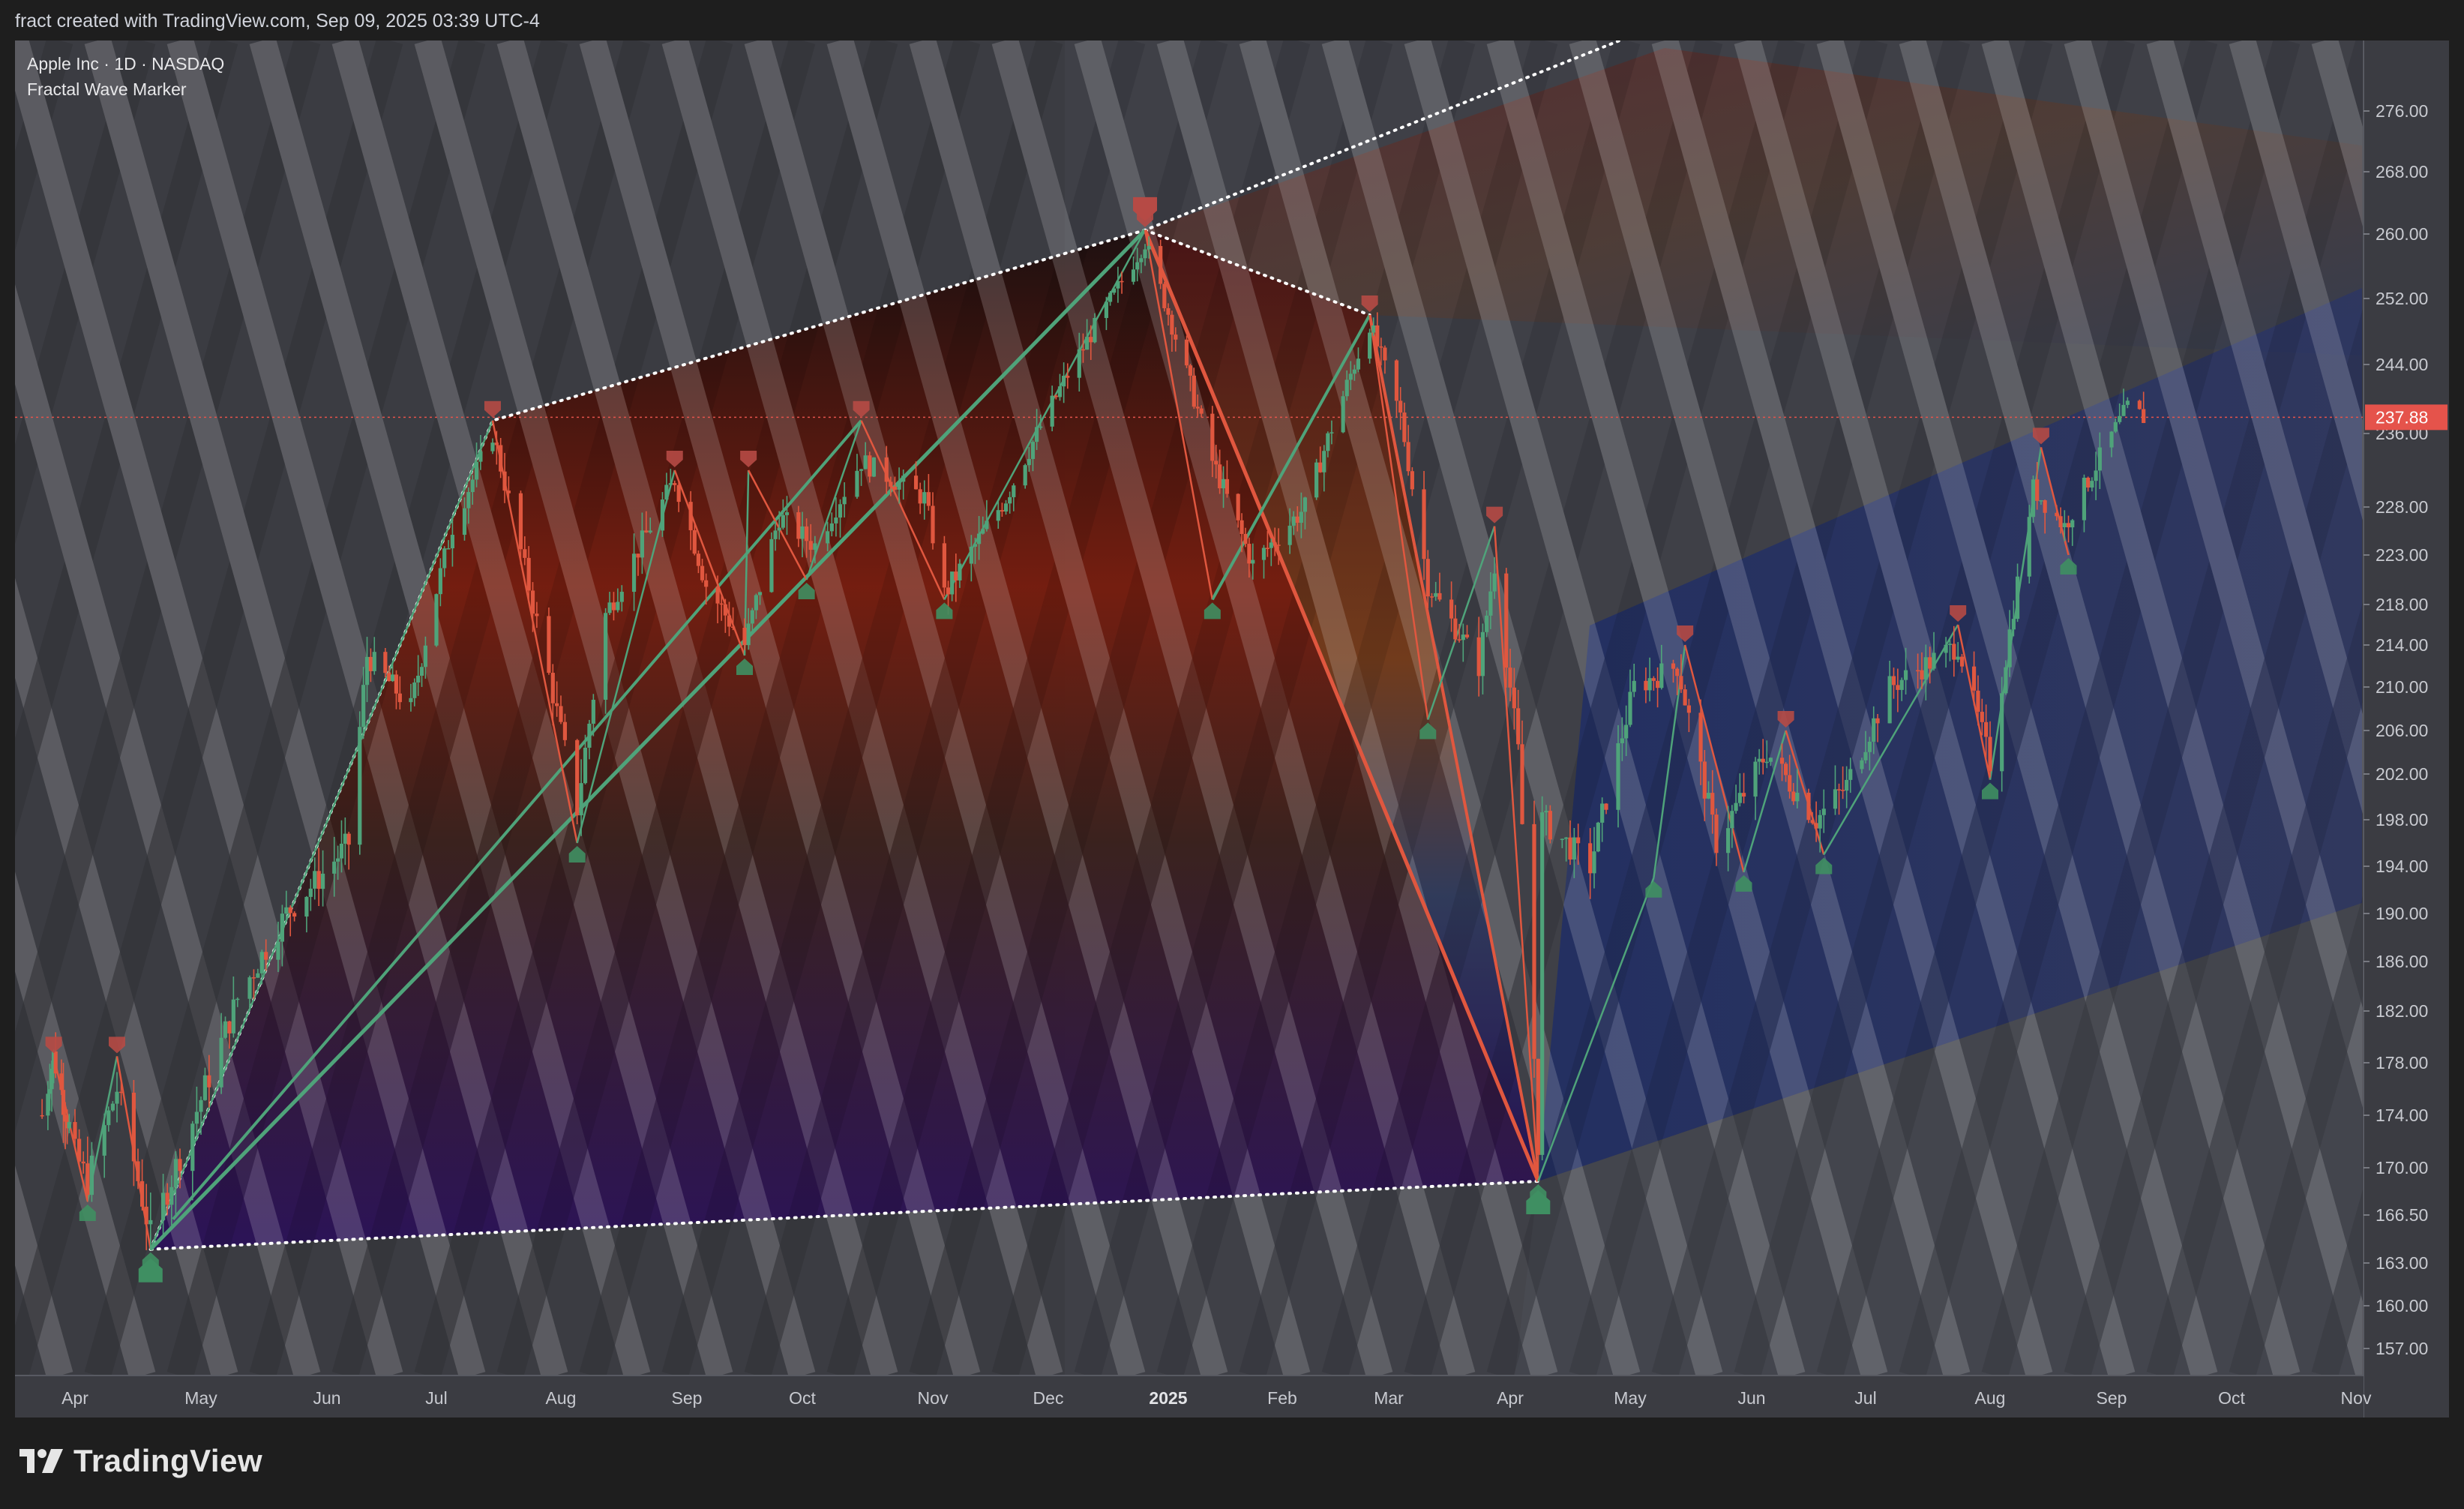  I want to click on price-tick-label: 174.00, so click(2402, 1115).